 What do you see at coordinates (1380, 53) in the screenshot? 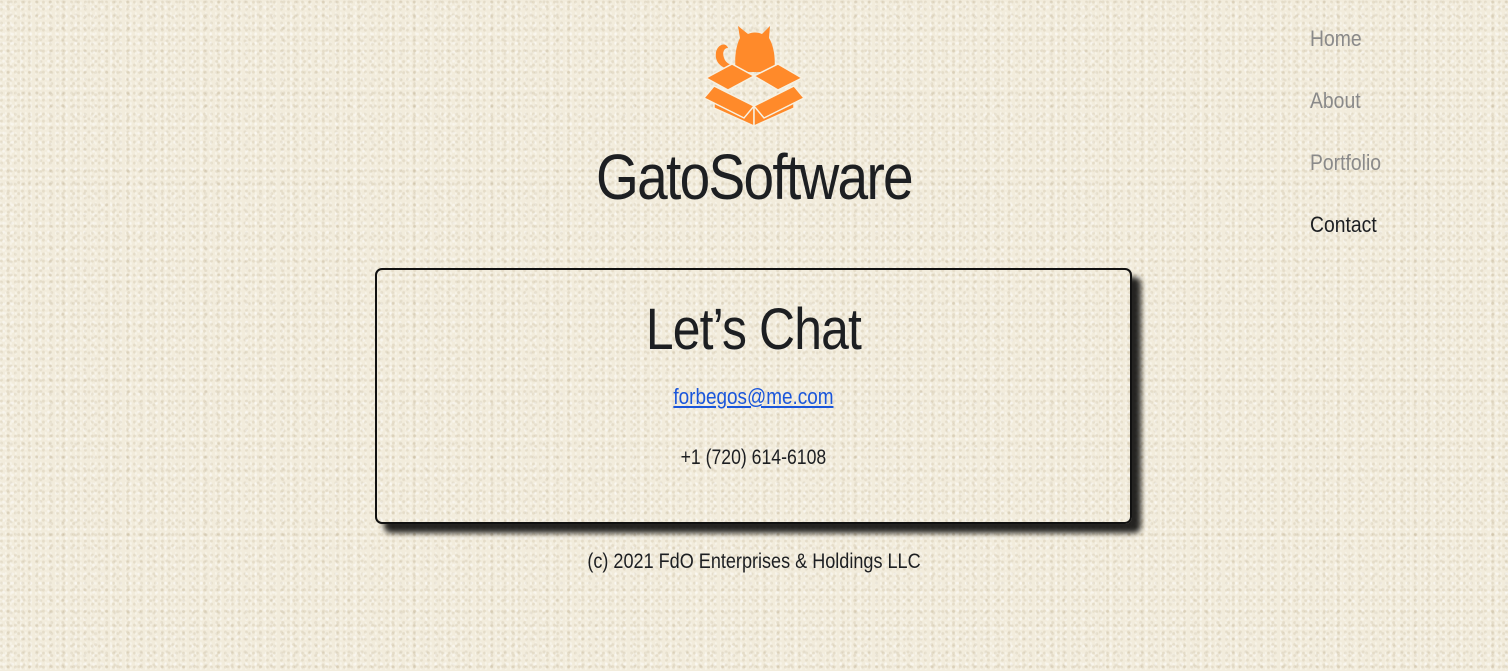
I see `nav-item-home: Home` at bounding box center [1380, 53].